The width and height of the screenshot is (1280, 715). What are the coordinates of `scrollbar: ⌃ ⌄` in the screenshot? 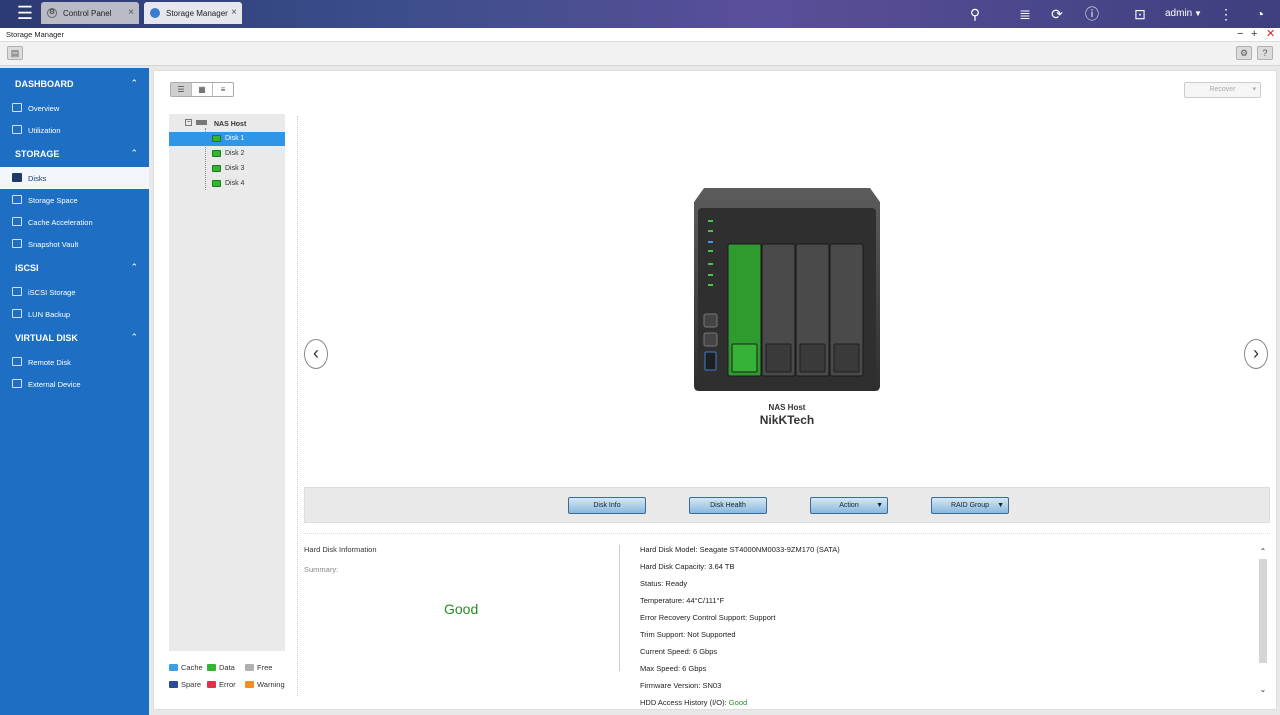 It's located at (1263, 622).